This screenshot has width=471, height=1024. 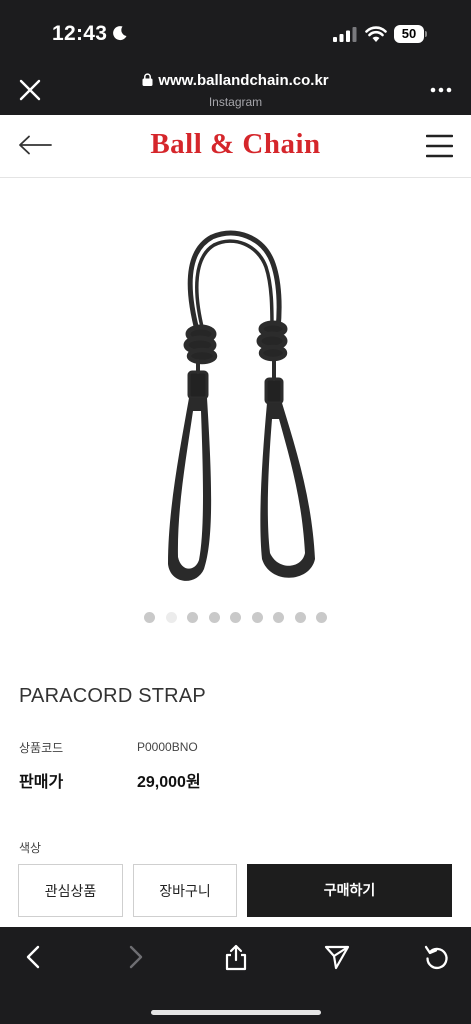 What do you see at coordinates (376, 34) in the screenshot?
I see `wifi-icon` at bounding box center [376, 34].